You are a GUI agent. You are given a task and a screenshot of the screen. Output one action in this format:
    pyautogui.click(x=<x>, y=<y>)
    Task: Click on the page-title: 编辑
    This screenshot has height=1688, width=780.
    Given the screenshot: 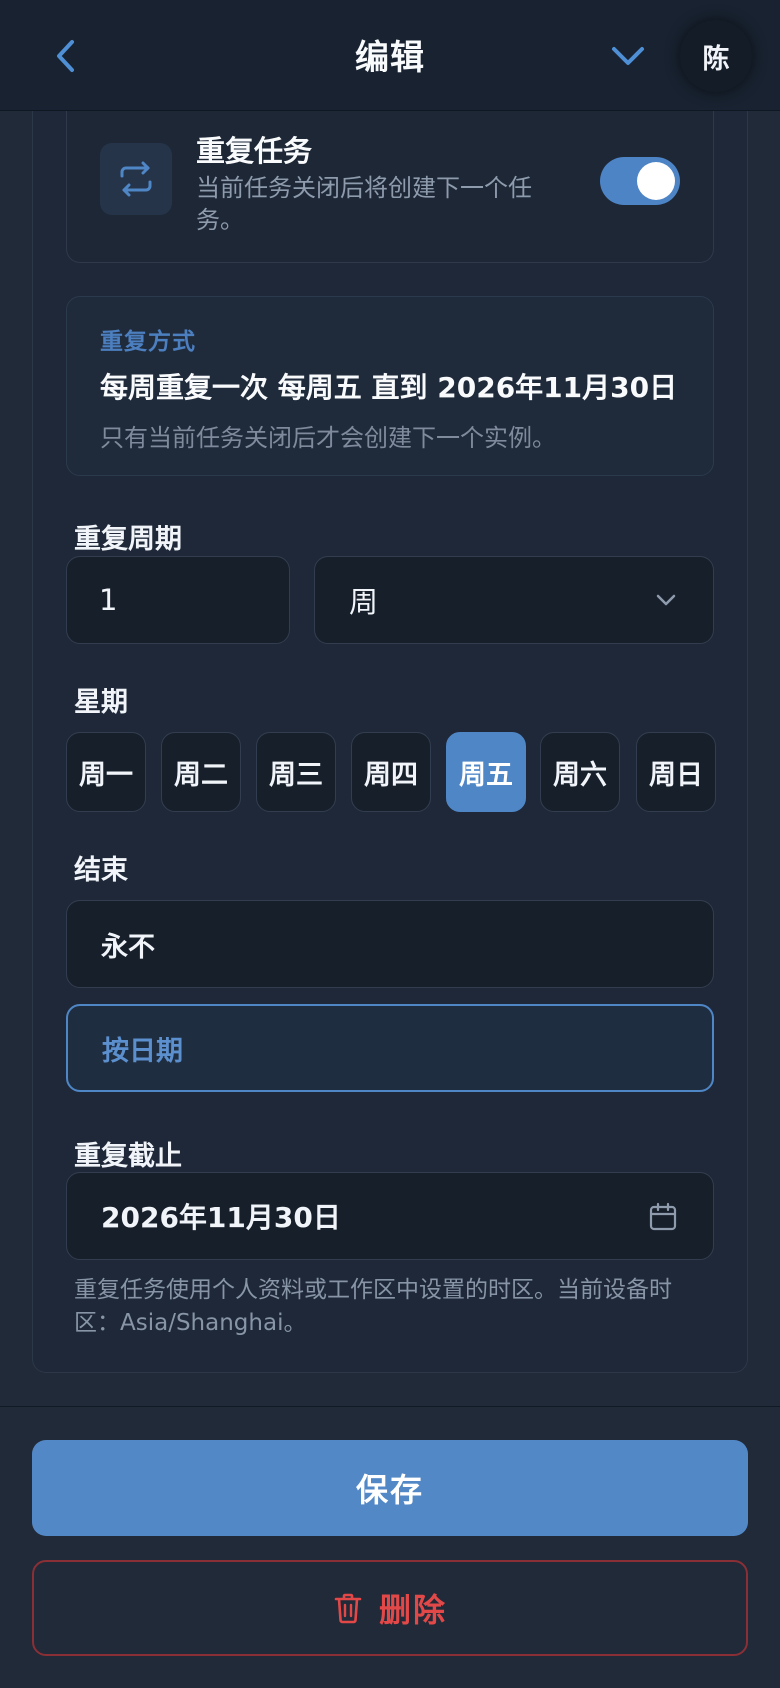 What is the action you would take?
    pyautogui.click(x=390, y=58)
    